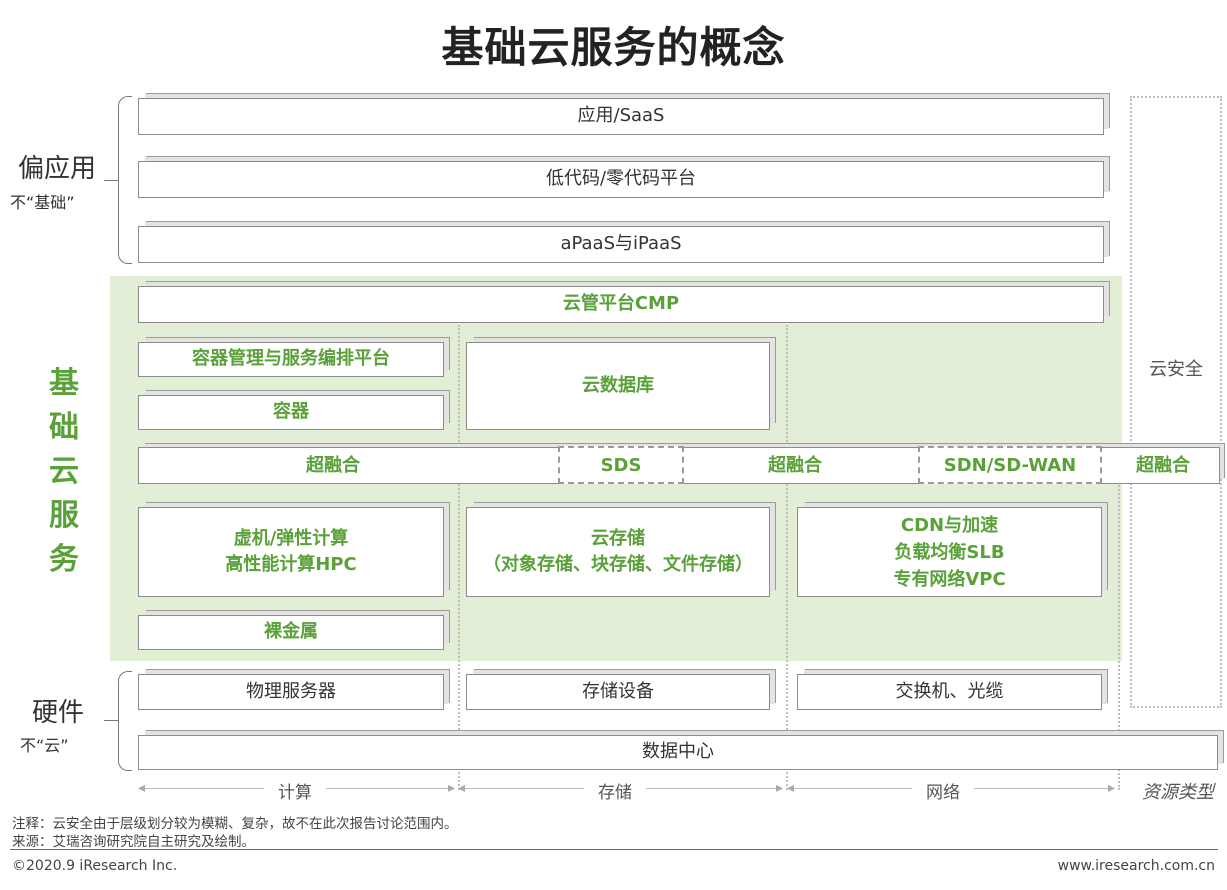  What do you see at coordinates (291, 692) in the screenshot?
I see `layer-physical-server: 物理服务器` at bounding box center [291, 692].